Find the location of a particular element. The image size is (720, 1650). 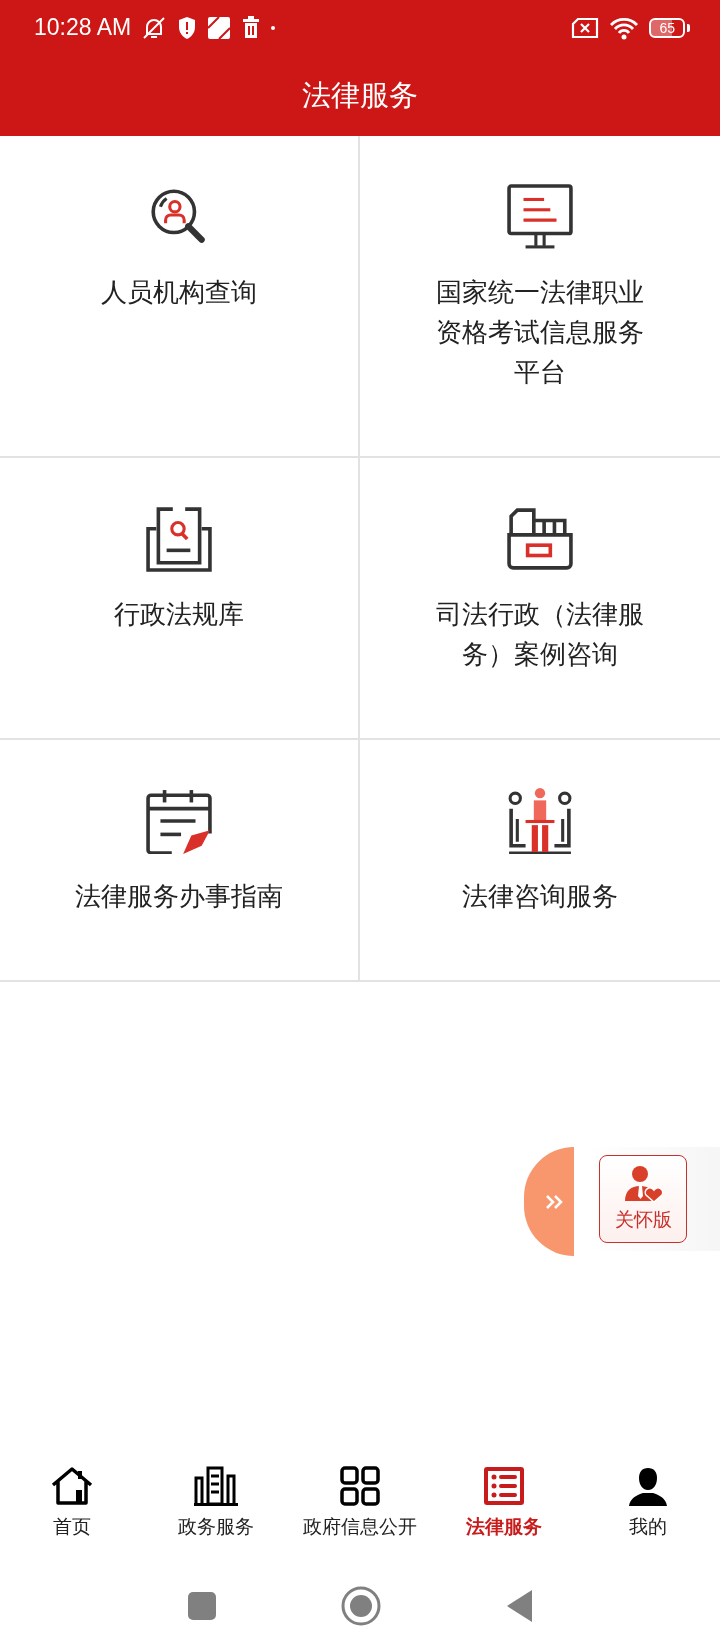

back-button is located at coordinates (519, 1606).